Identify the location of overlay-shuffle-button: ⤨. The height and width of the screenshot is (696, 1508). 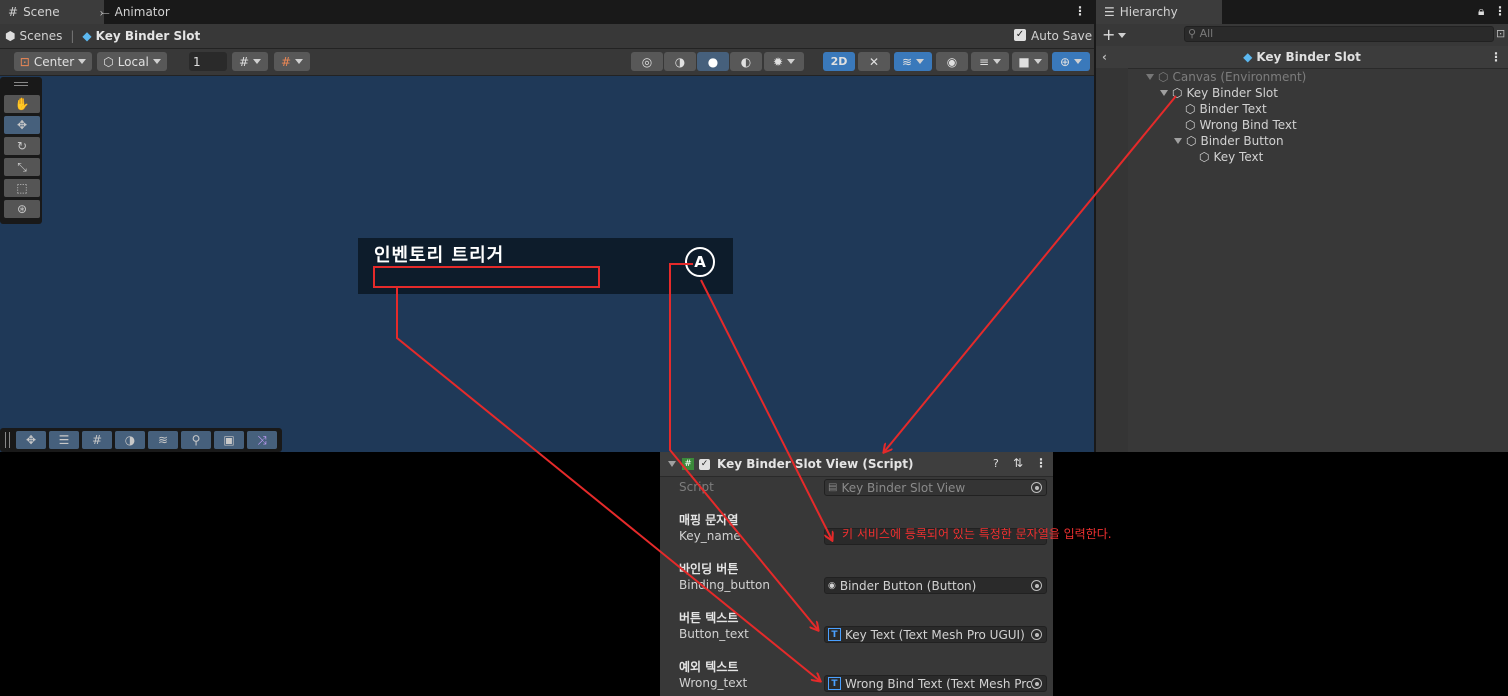
(262, 440).